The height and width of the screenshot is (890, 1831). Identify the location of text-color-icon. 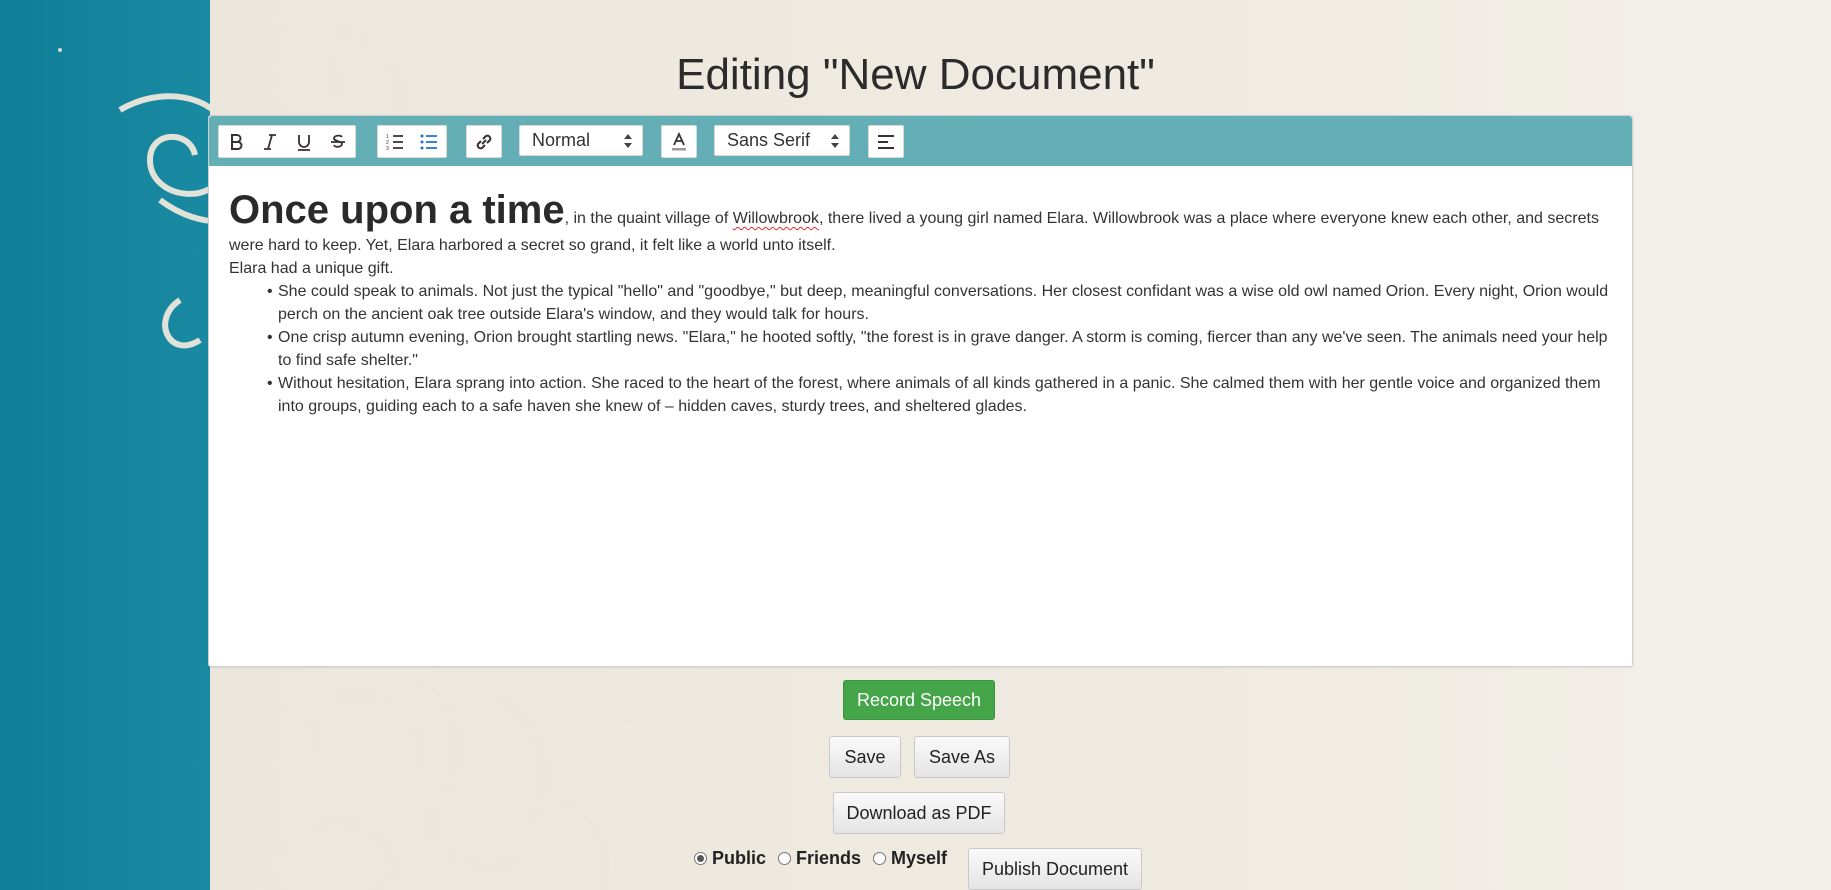
(679, 140).